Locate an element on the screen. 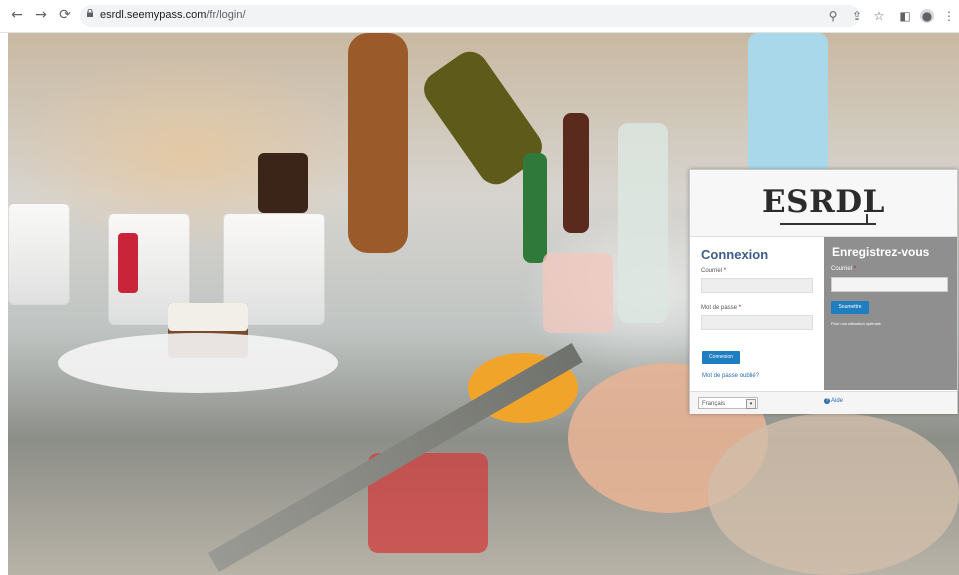 The width and height of the screenshot is (959, 575). register-email-field is located at coordinates (889, 284).